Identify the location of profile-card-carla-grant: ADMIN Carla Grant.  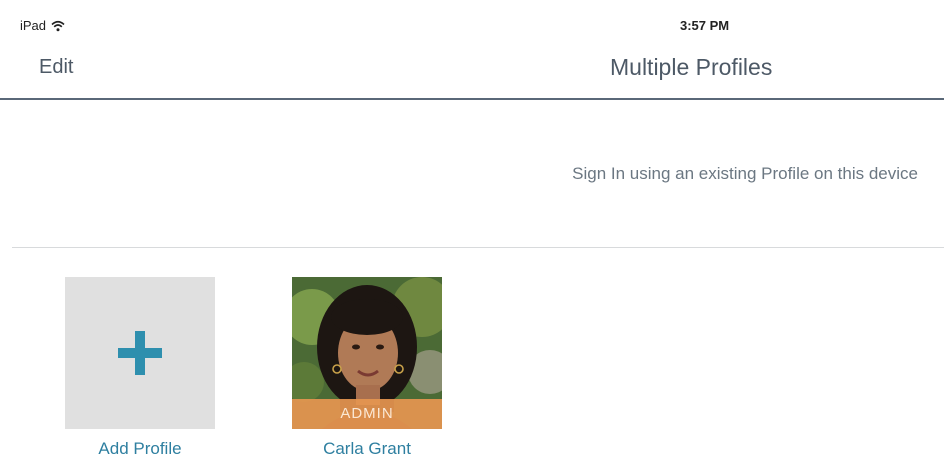
(368, 367).